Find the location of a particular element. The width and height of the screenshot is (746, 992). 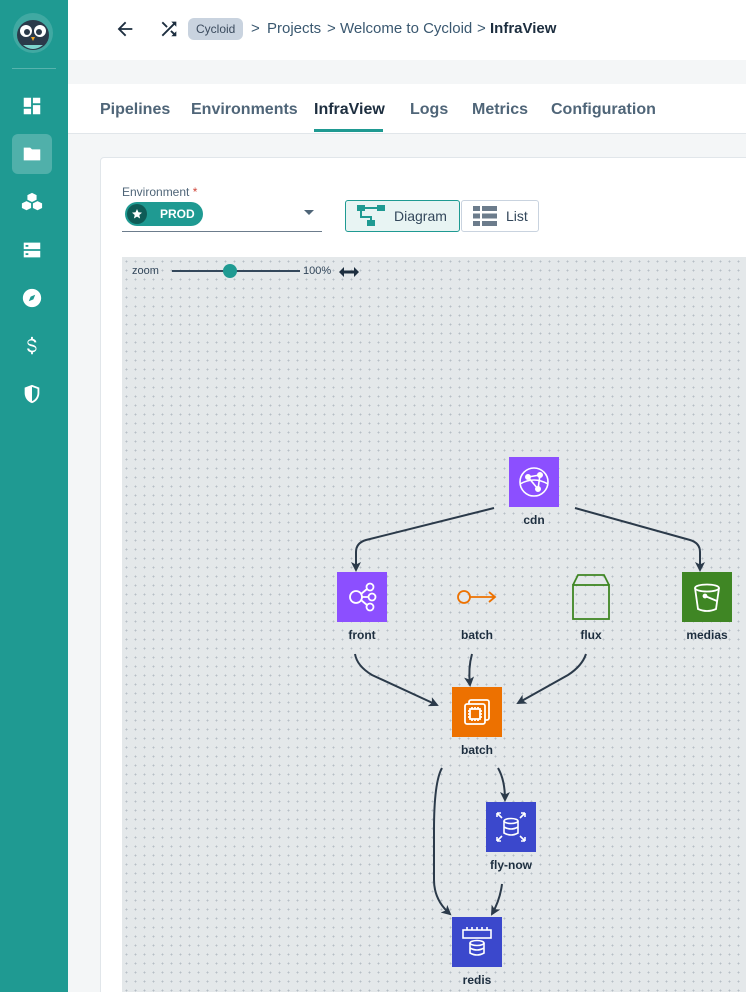

tab-environments: Environments is located at coordinates (244, 110).